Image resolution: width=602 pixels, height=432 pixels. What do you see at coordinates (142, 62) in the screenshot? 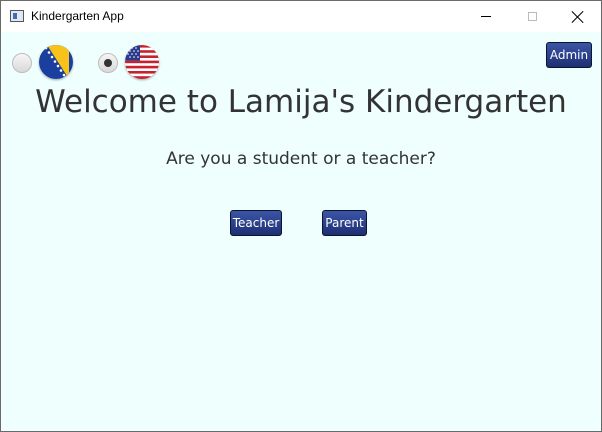
I see `usa-flag-icon` at bounding box center [142, 62].